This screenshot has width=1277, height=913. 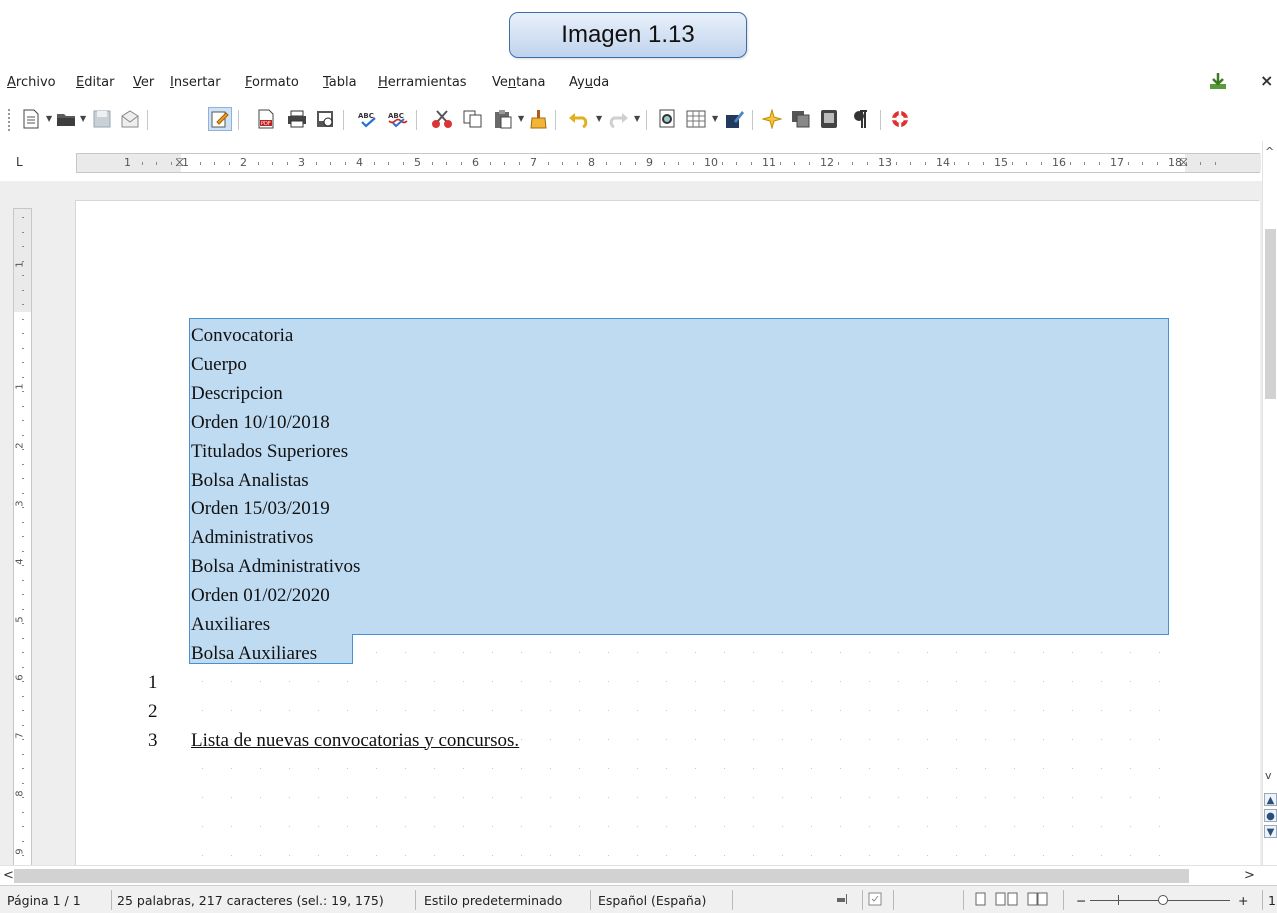 What do you see at coordinates (242, 336) in the screenshot?
I see `selected-text-line: Convocatoria` at bounding box center [242, 336].